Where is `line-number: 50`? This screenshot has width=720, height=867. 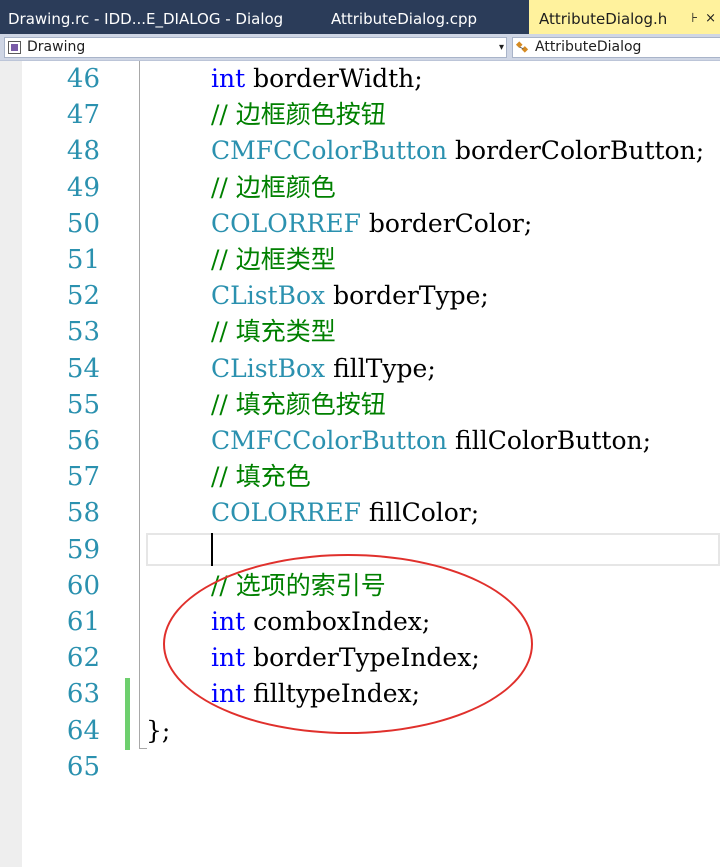
line-number: 50 is located at coordinates (83, 223).